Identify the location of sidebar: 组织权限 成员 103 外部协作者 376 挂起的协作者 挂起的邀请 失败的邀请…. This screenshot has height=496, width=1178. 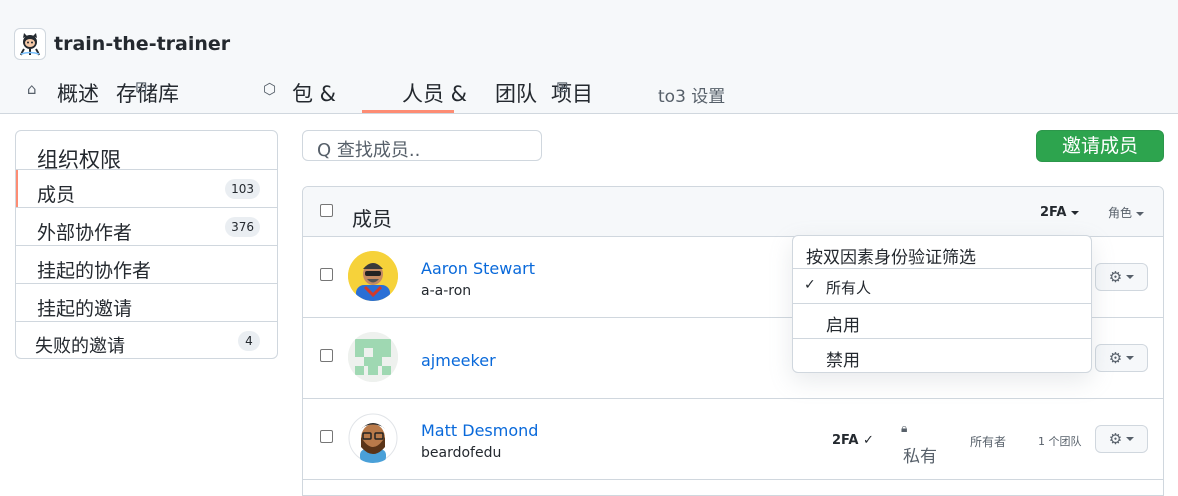
(146, 244).